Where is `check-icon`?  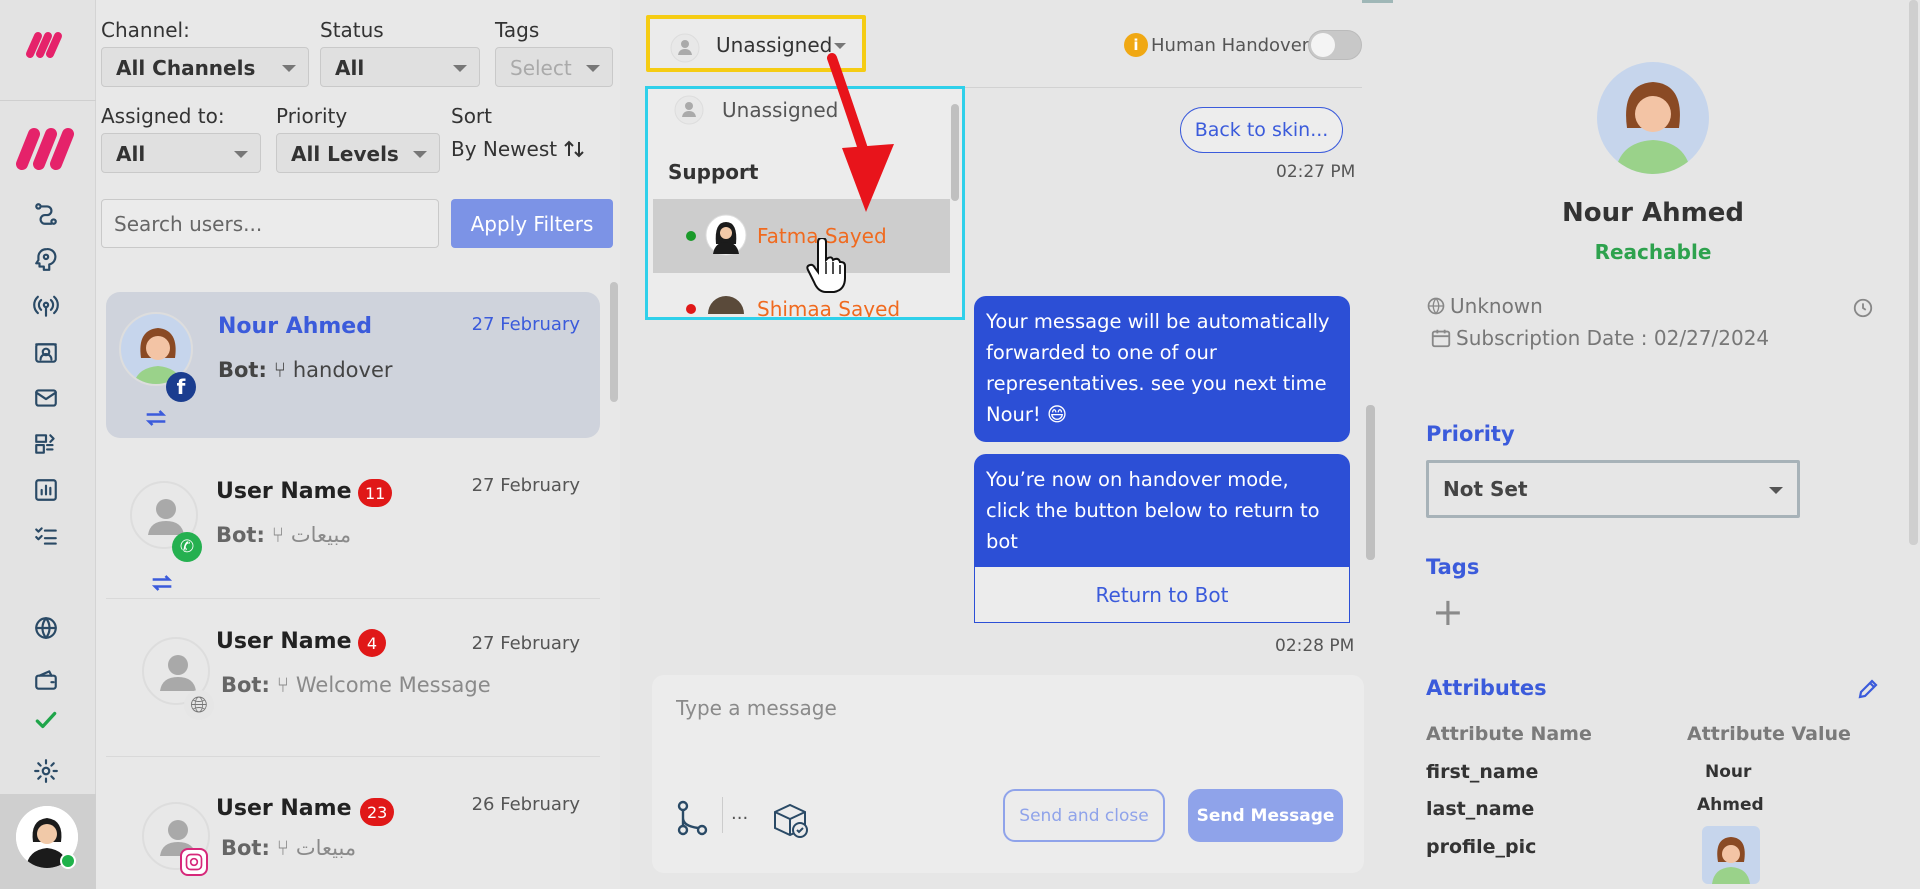
check-icon is located at coordinates (46, 720).